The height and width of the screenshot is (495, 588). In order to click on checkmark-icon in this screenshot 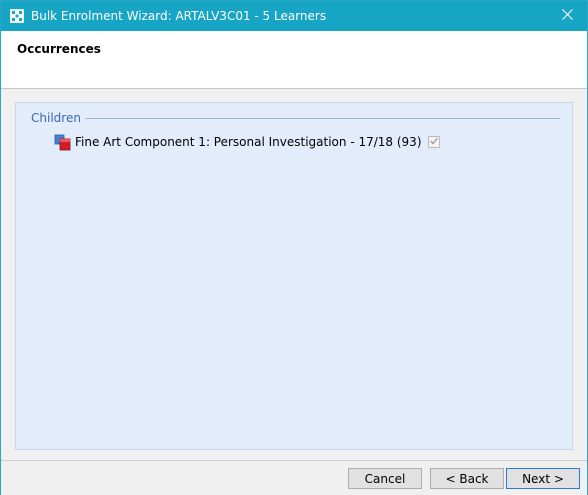, I will do `click(434, 142)`.